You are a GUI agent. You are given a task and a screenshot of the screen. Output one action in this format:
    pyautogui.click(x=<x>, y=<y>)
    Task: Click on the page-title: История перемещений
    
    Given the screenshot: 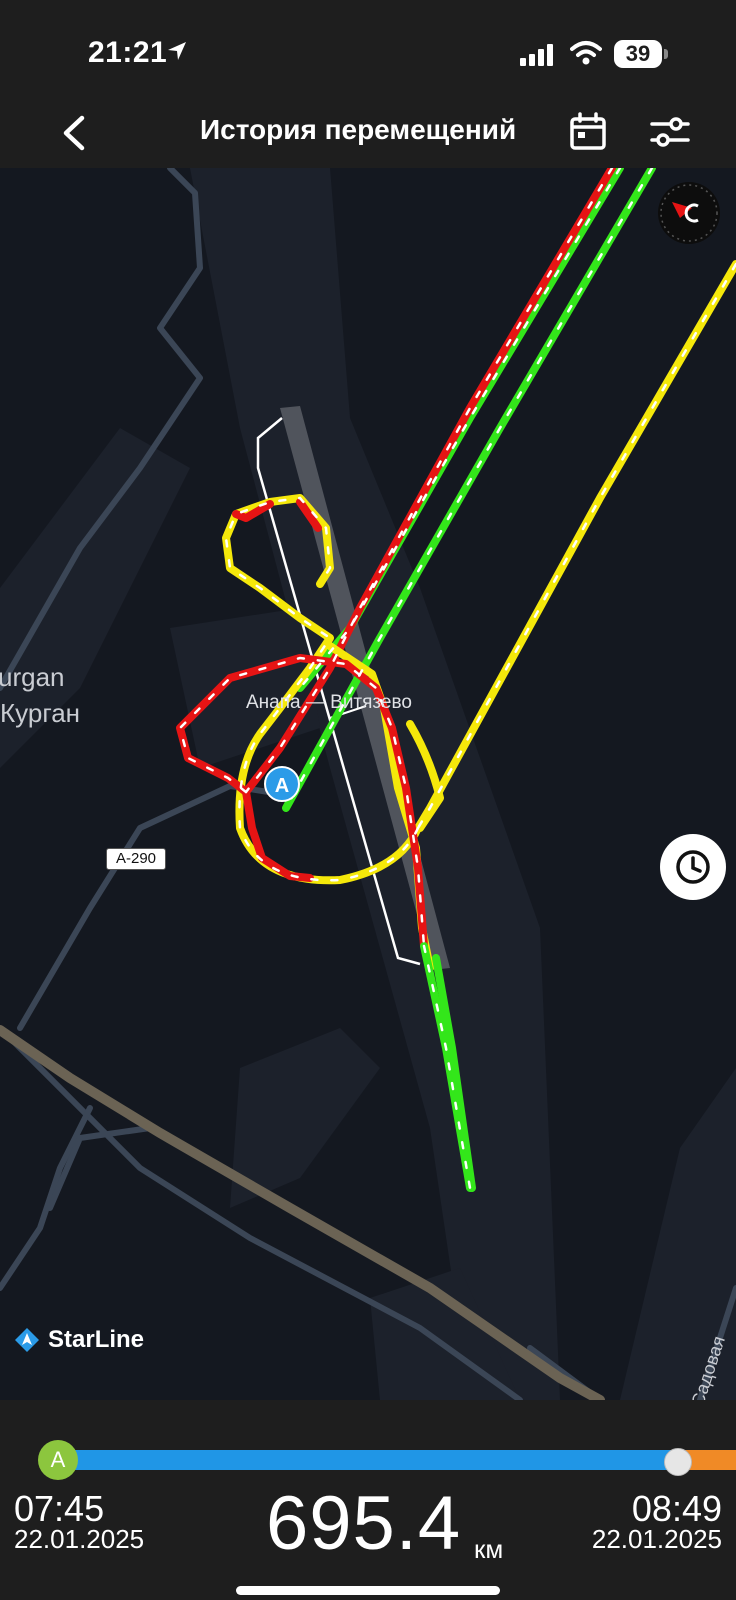 What is the action you would take?
    pyautogui.click(x=358, y=129)
    